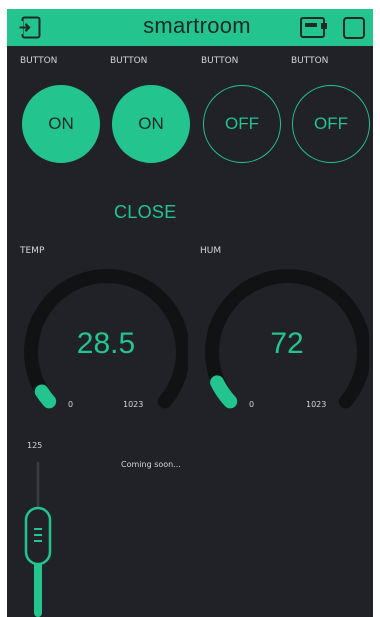  I want to click on temp-gauge-max: 1023, so click(133, 404).